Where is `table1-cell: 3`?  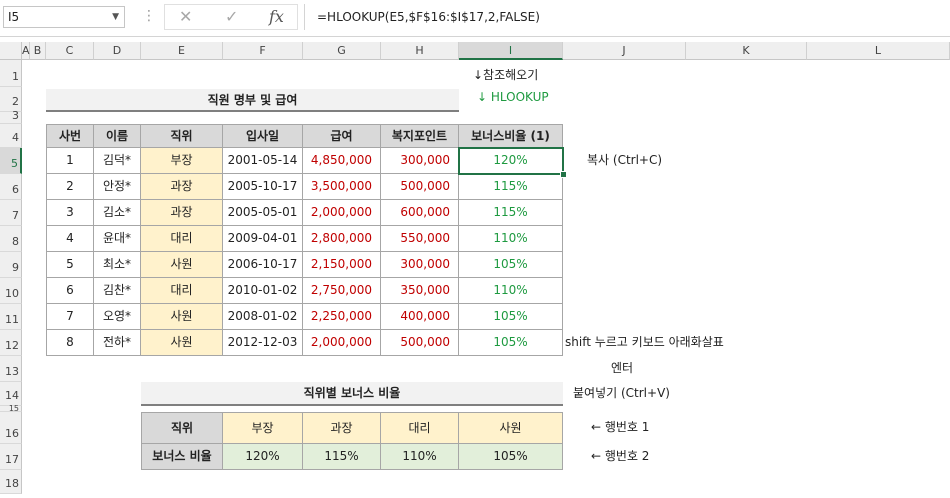 table1-cell: 3 is located at coordinates (70, 213).